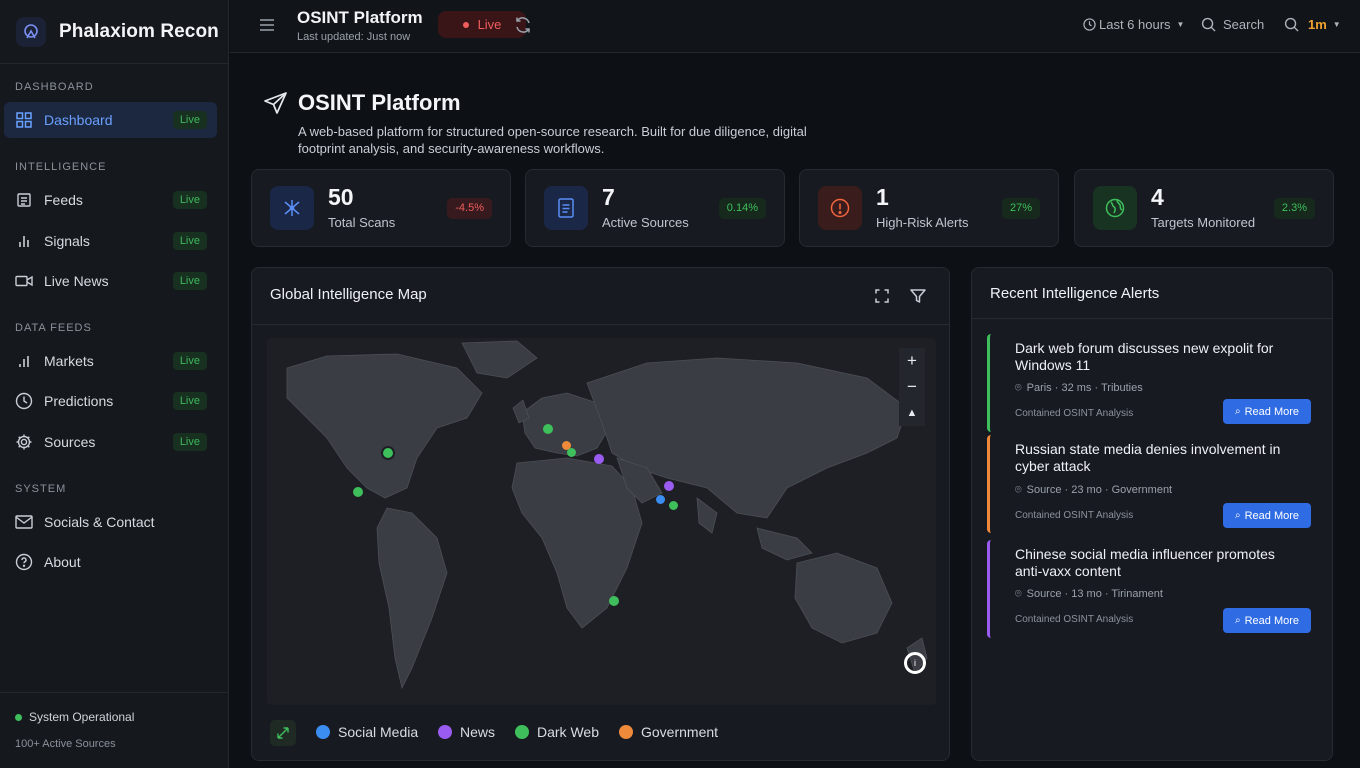 This screenshot has width=1360, height=768. Describe the element at coordinates (65, 744) in the screenshot. I see `active-sources-count: 100+ Active Sources` at that location.